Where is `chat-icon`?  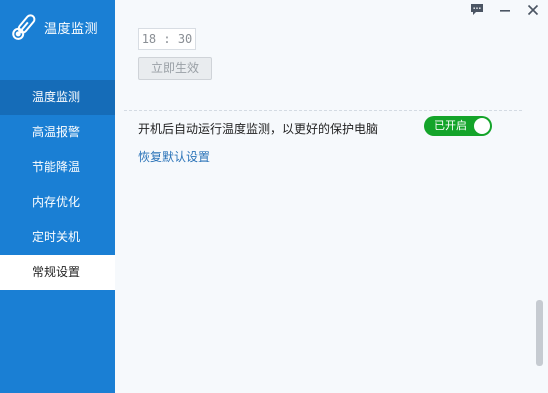 chat-icon is located at coordinates (477, 10).